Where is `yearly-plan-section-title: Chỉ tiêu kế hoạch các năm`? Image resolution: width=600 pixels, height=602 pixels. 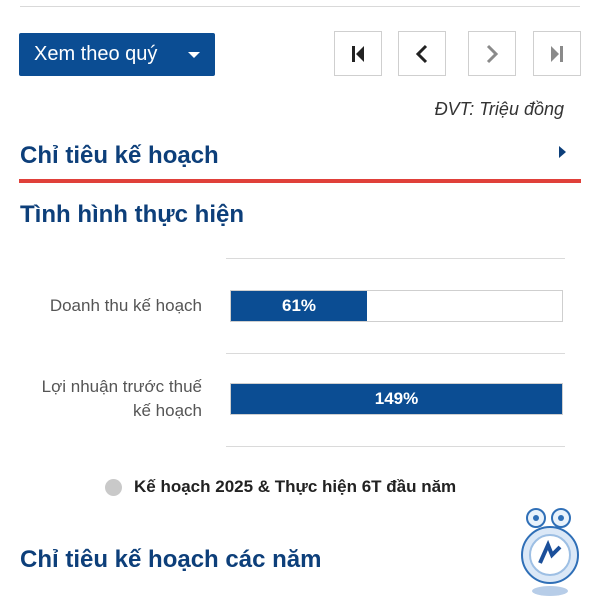
yearly-plan-section-title: Chỉ tiêu kế hoạch các năm is located at coordinates (171, 559).